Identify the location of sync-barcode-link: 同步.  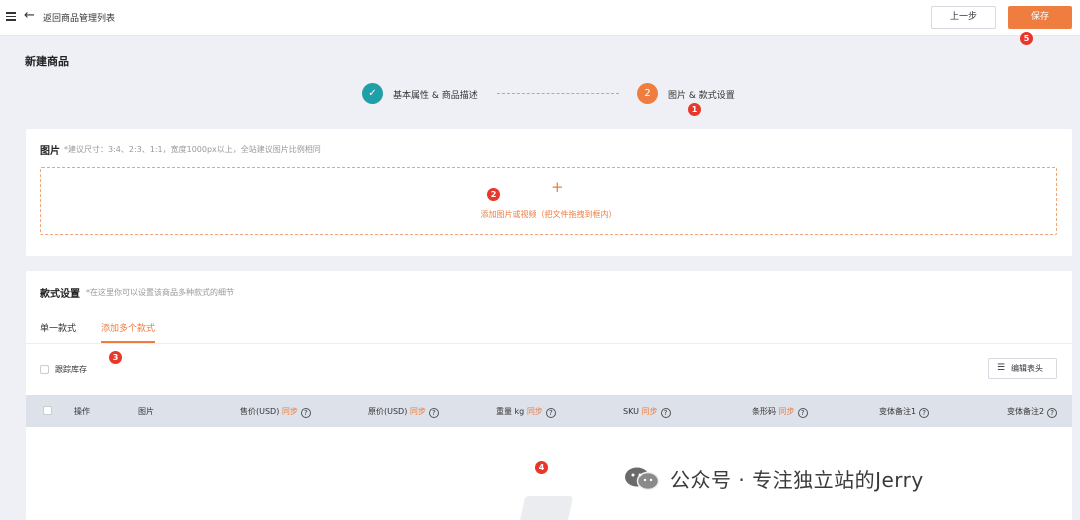
(787, 411).